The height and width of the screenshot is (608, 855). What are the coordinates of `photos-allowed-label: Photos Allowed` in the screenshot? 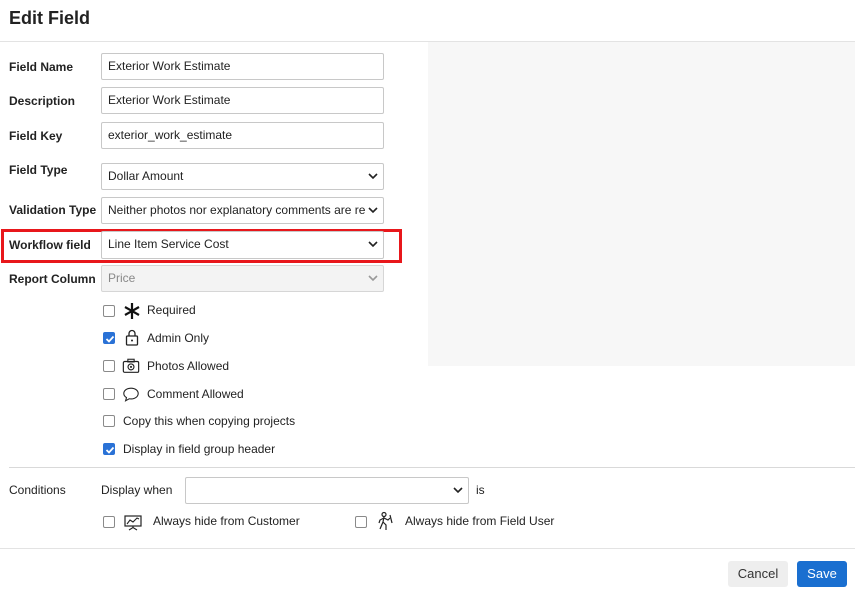 It's located at (188, 366).